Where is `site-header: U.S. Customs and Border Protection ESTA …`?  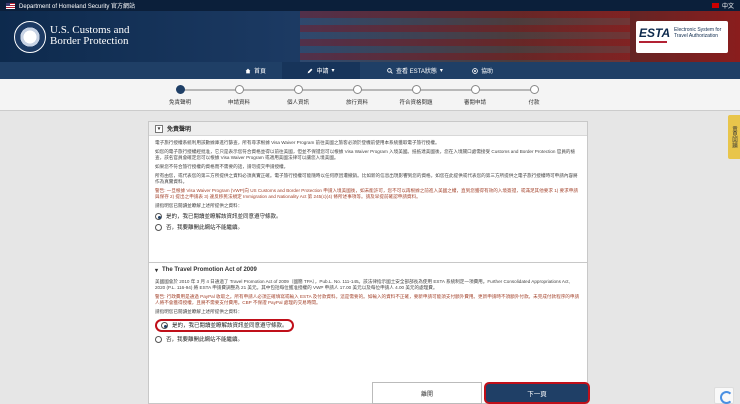
site-header: U.S. Customs and Border Protection ESTA … is located at coordinates (370, 36).